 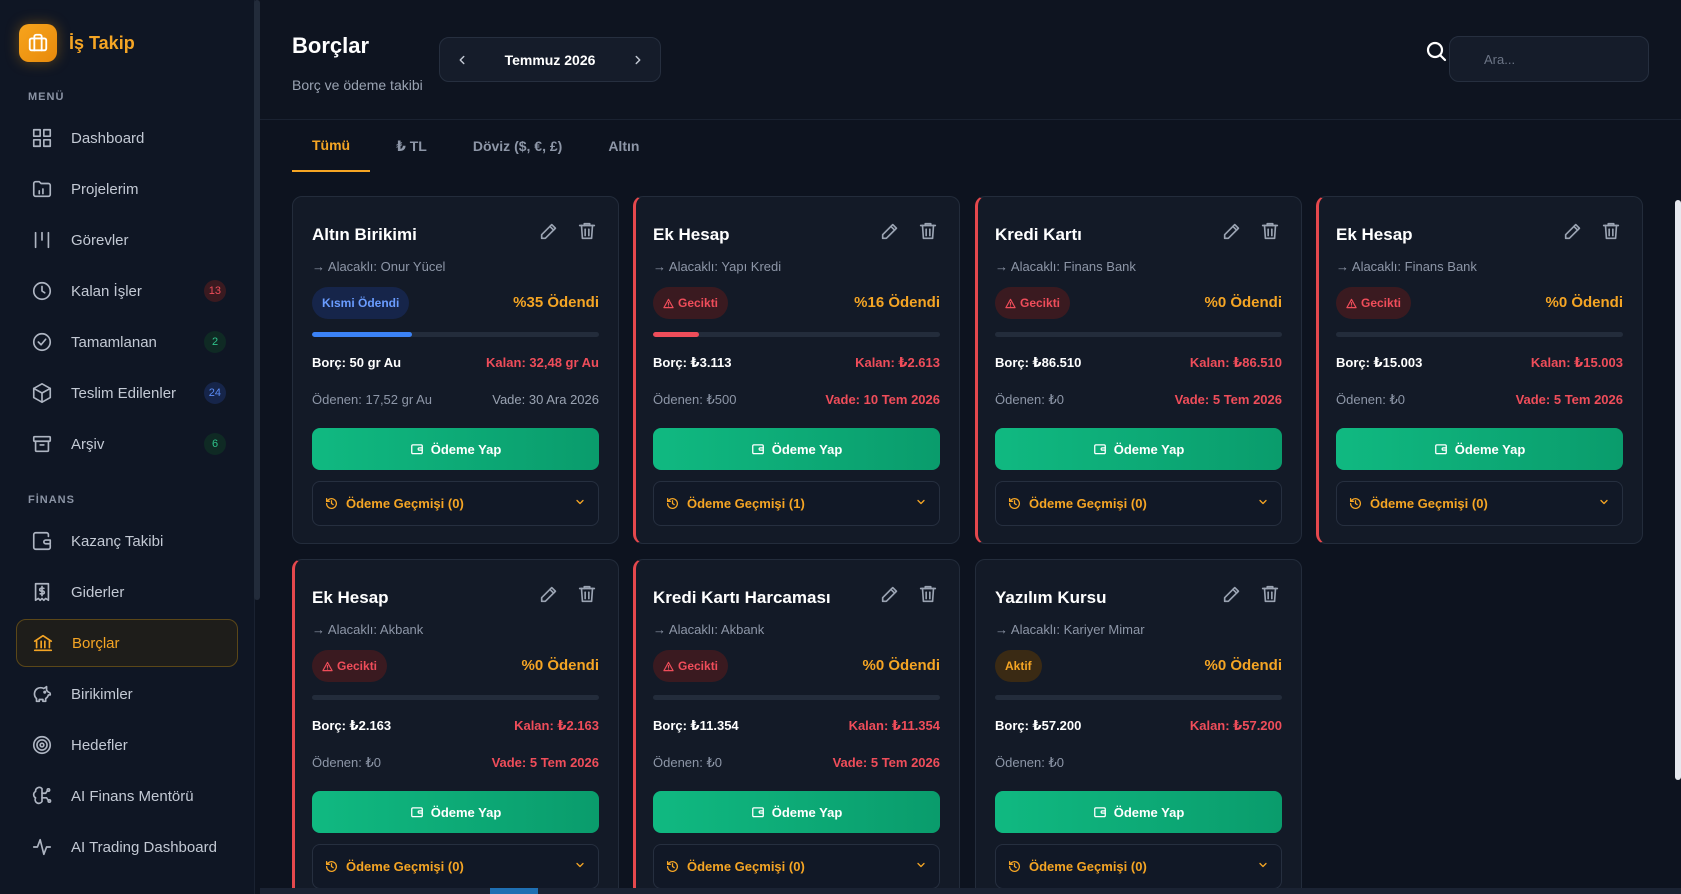 What do you see at coordinates (970, 891) in the screenshot?
I see `horizontal-scrollbar` at bounding box center [970, 891].